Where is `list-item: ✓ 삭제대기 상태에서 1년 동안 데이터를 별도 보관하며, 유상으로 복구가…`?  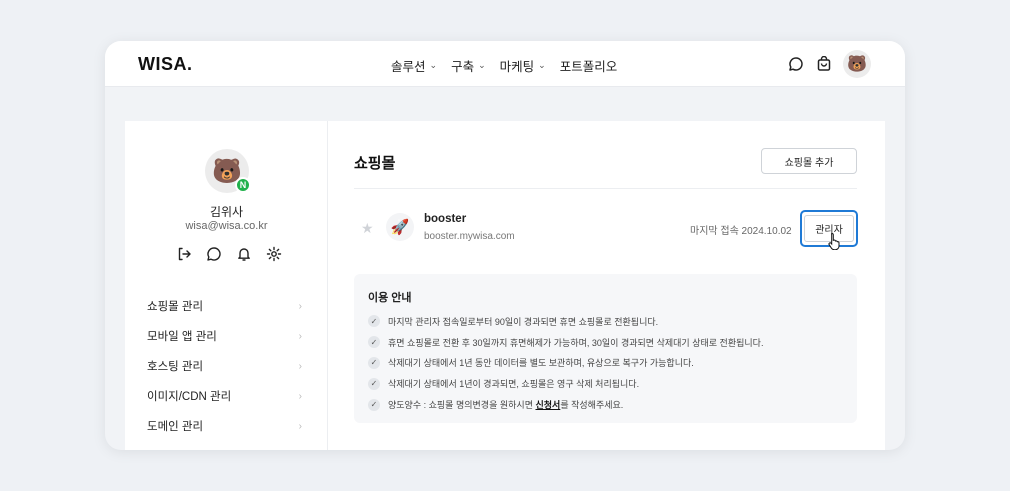
list-item: ✓ 삭제대기 상태에서 1년 동안 데이터를 별도 보관하며, 유상으로 복구가… is located at coordinates (565, 363).